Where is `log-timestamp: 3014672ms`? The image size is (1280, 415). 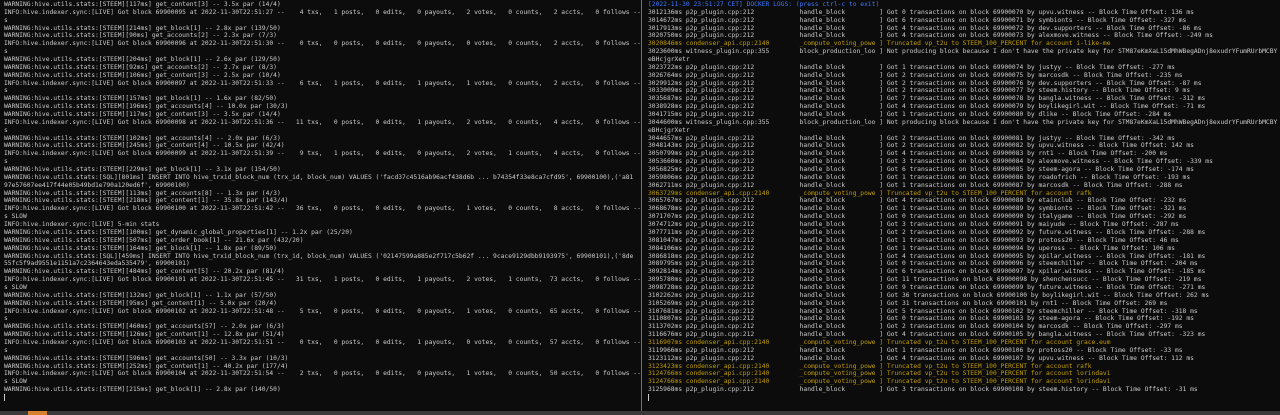 log-timestamp: 3014672ms is located at coordinates (665, 20).